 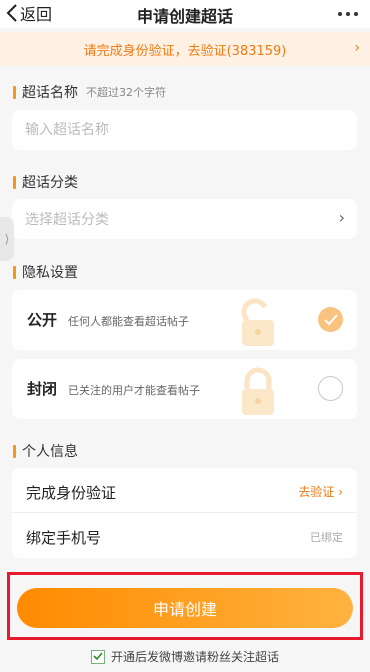 What do you see at coordinates (257, 322) in the screenshot?
I see `unlocked-padlock-icon` at bounding box center [257, 322].